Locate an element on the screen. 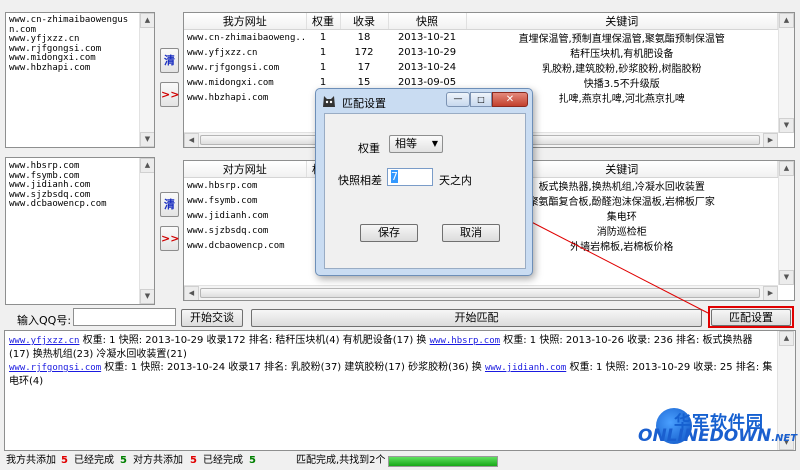 The width and height of the screenshot is (800, 470). cell-url: www.jidianh.com is located at coordinates (228, 215).